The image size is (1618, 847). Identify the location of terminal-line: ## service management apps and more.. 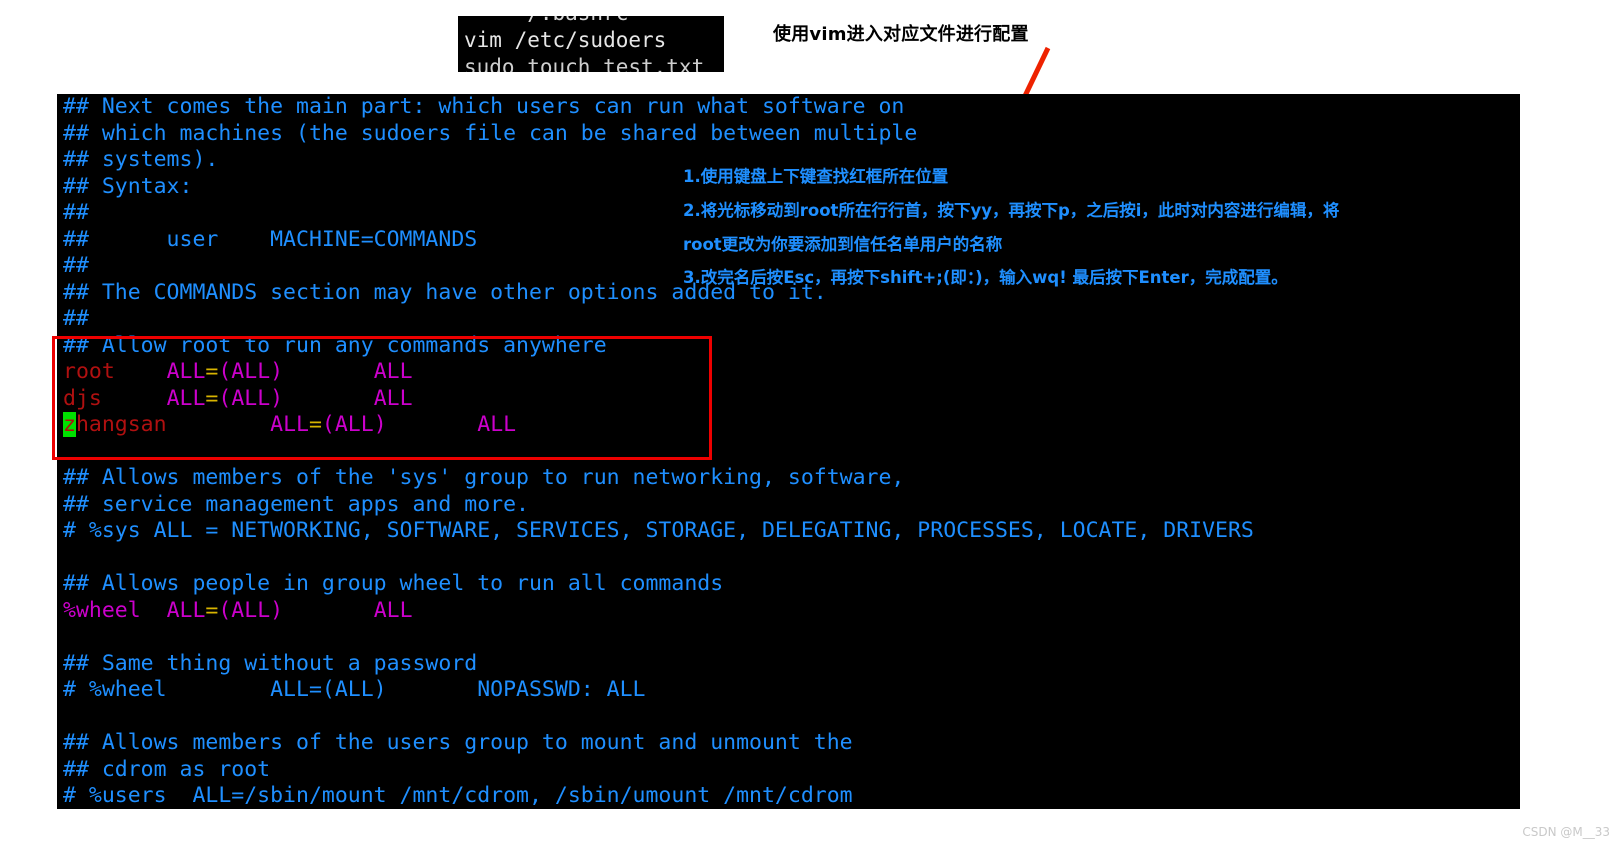
(296, 504).